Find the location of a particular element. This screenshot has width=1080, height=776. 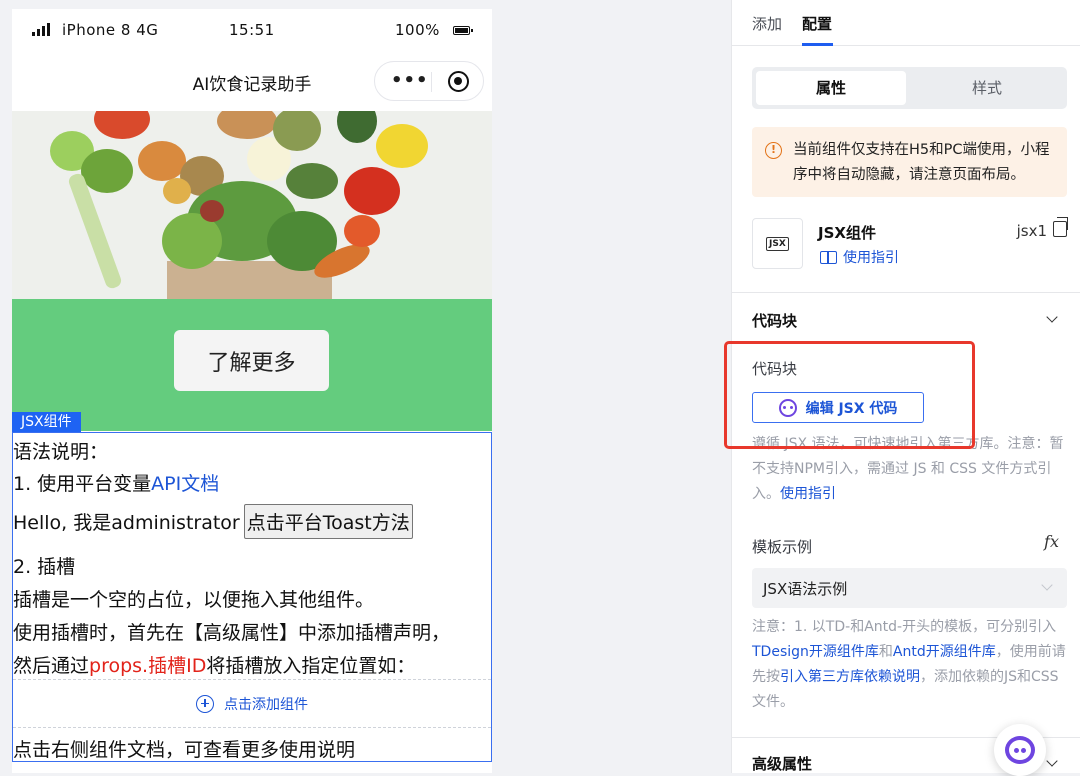

add-component-slot: 点击添加组件 is located at coordinates (252, 703).